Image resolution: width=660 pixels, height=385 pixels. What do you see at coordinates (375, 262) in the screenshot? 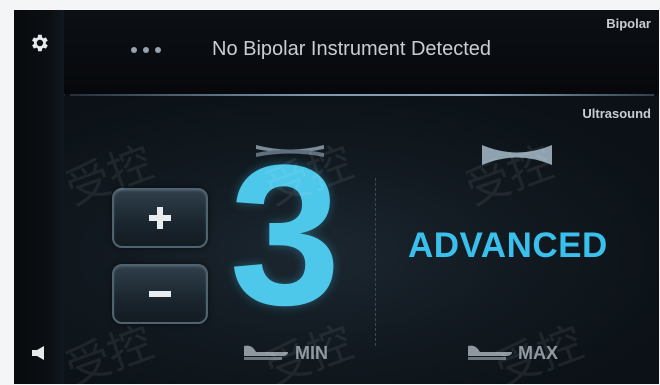
I see `vertical-separator` at bounding box center [375, 262].